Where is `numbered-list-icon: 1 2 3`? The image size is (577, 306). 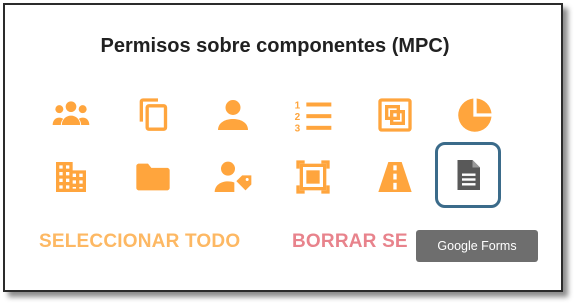
numbered-list-icon: 1 2 3 is located at coordinates (313, 115).